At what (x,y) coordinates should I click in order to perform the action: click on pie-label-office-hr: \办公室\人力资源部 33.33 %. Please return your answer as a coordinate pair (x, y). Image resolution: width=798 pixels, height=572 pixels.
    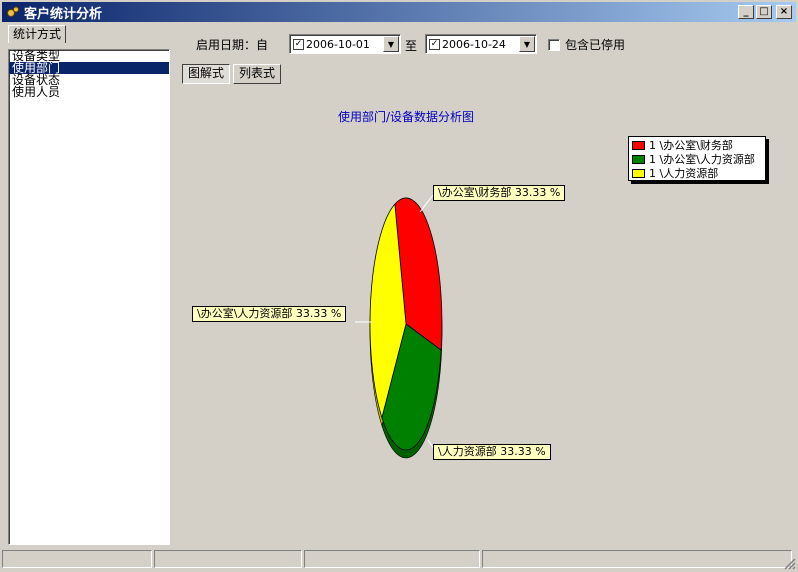
    Looking at the image, I should click on (269, 314).